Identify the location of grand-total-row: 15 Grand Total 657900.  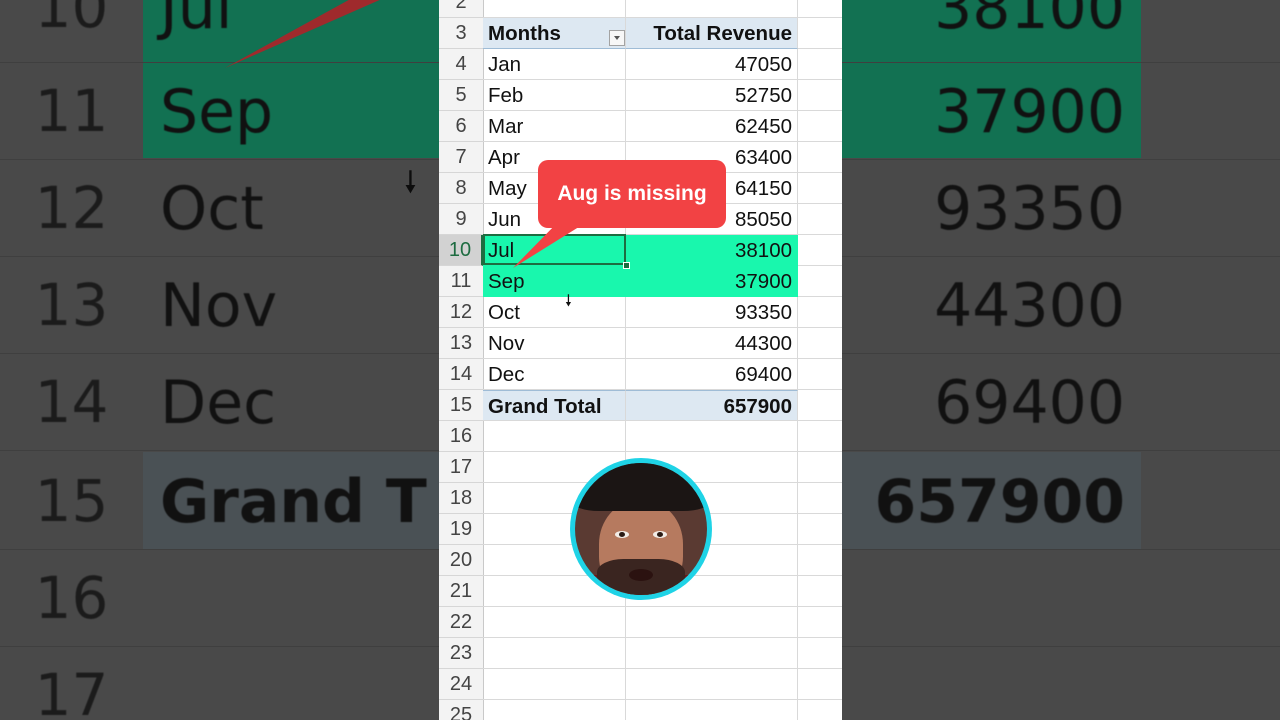
(640, 405).